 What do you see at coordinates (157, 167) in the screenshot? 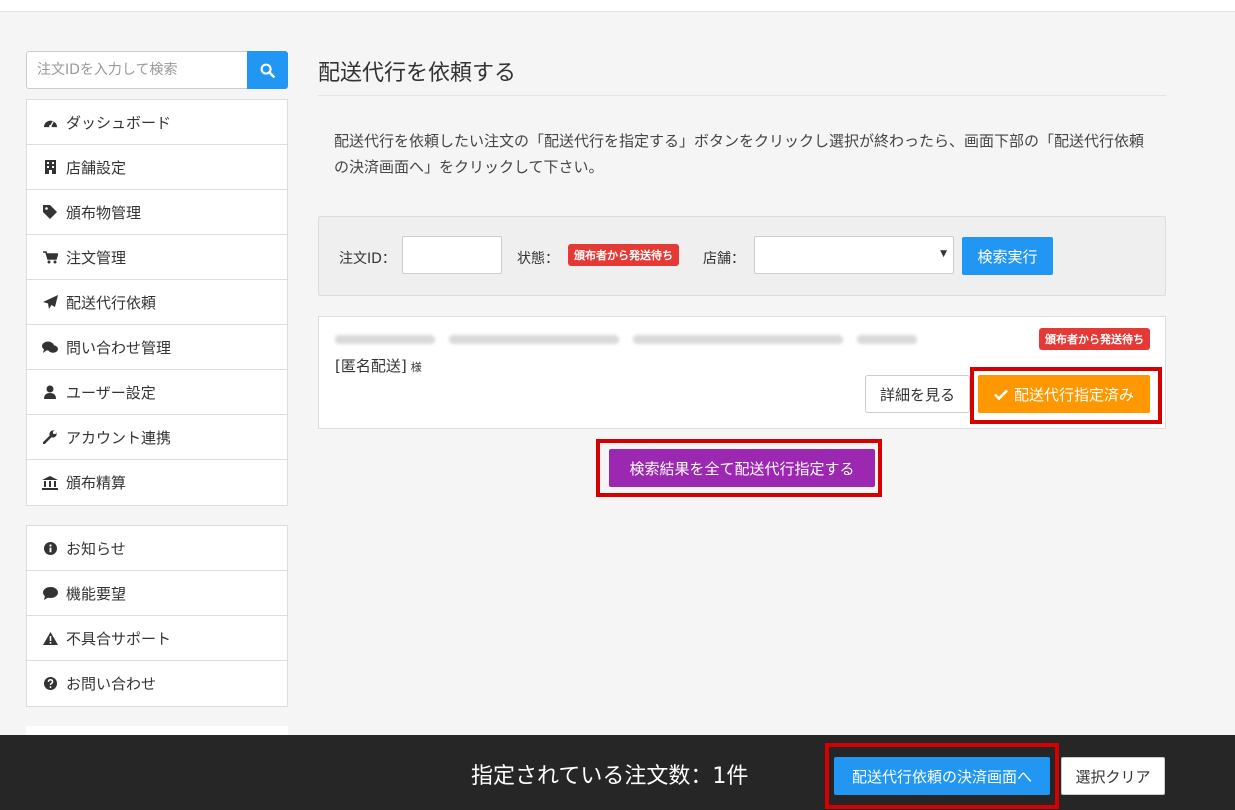
I see `sidebar-item-store-settings: 店舗設定` at bounding box center [157, 167].